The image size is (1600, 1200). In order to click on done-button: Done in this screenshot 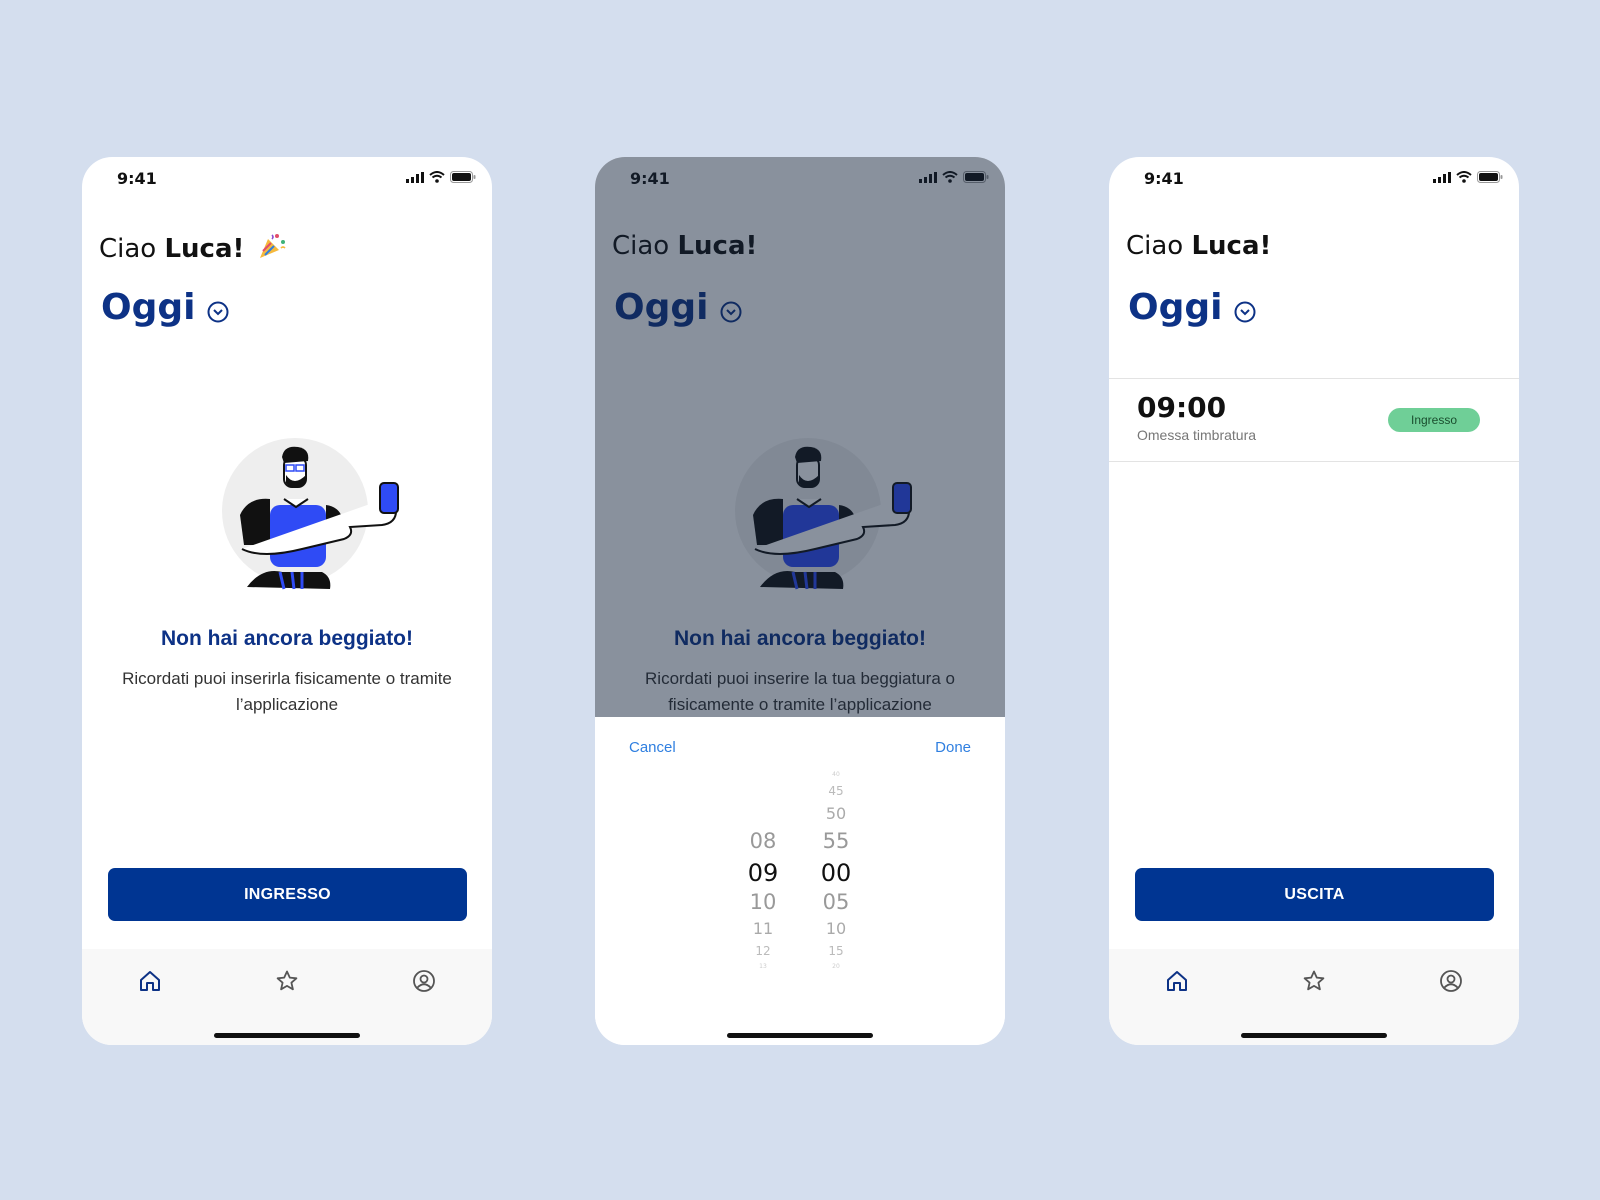, I will do `click(953, 747)`.